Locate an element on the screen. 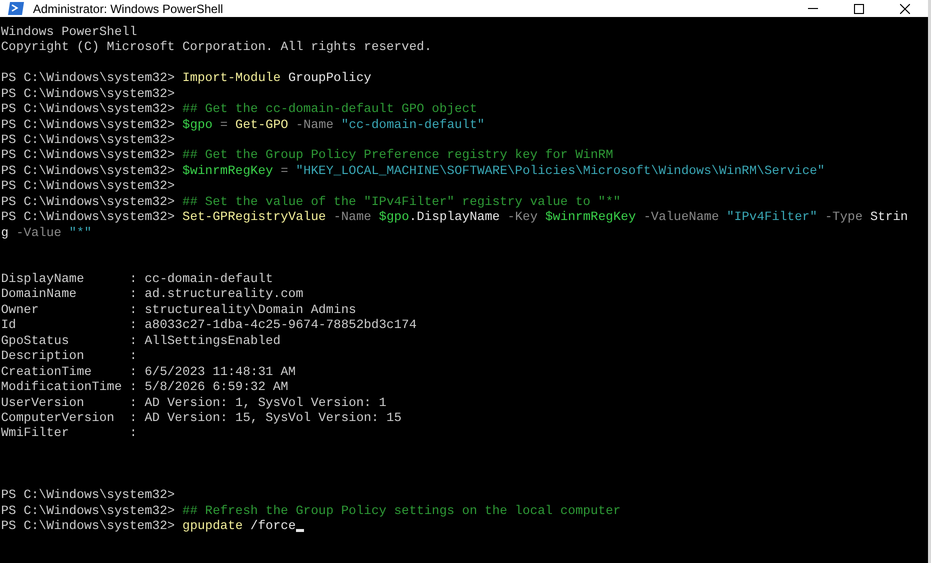  property-name: Owner is located at coordinates (20, 310).